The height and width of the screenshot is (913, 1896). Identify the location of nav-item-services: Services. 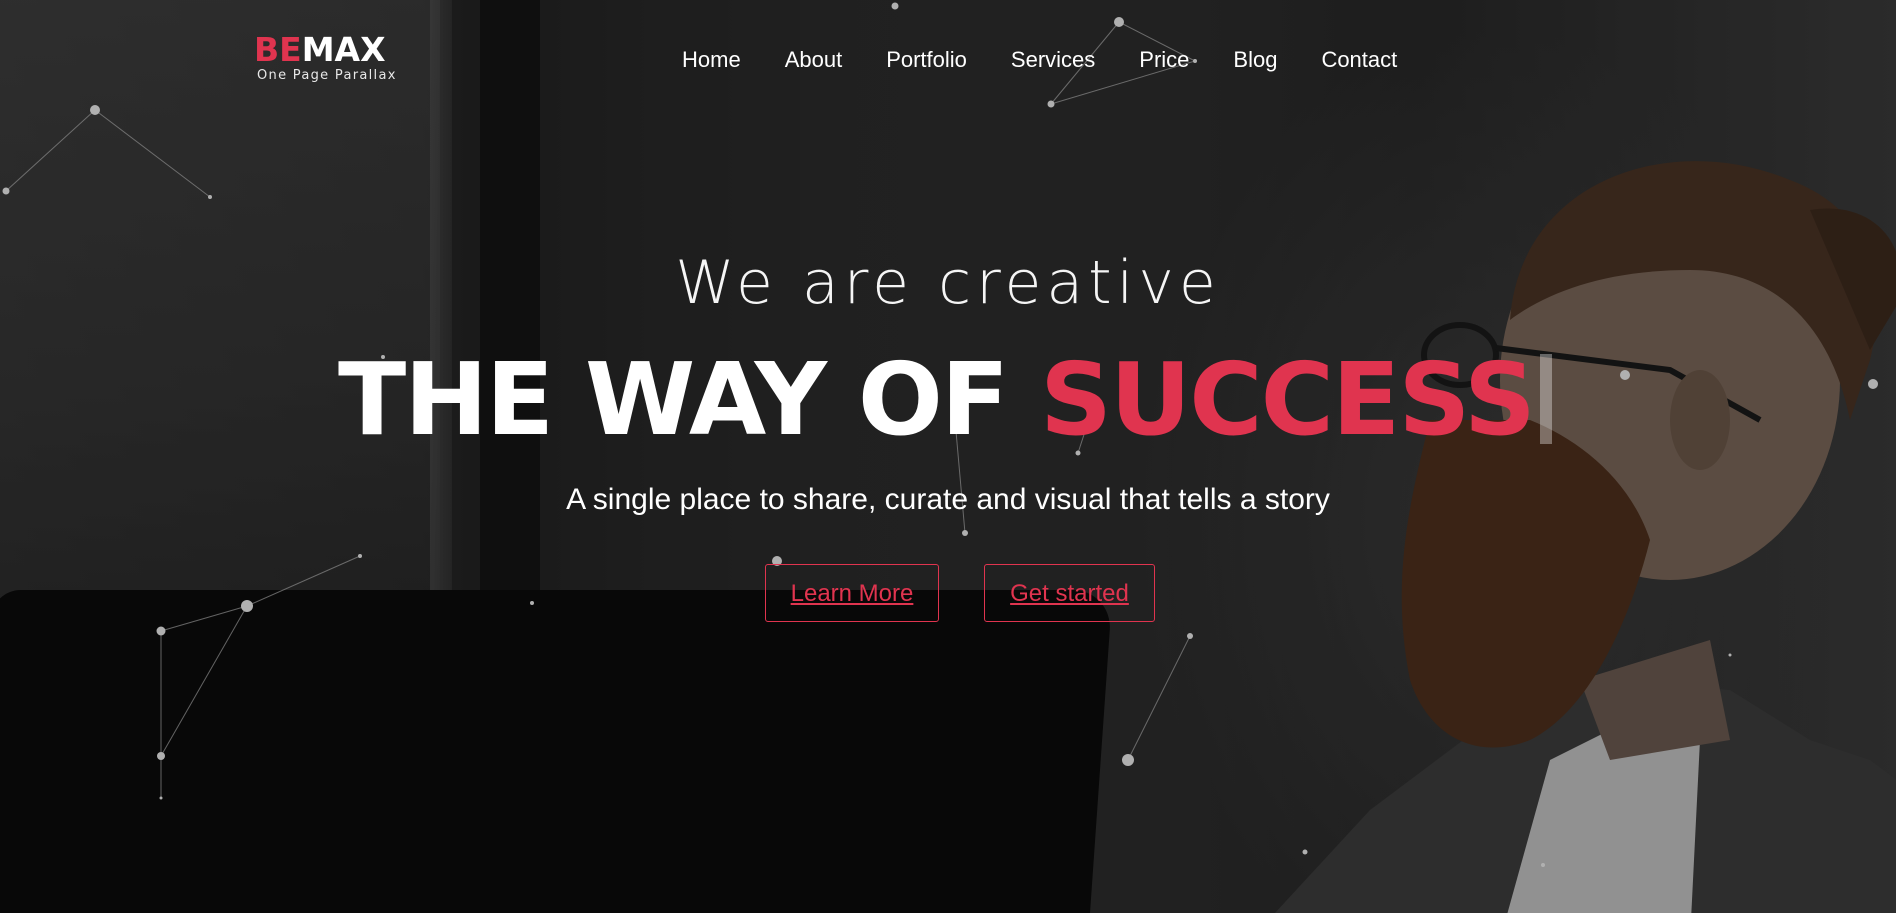
(1053, 60).